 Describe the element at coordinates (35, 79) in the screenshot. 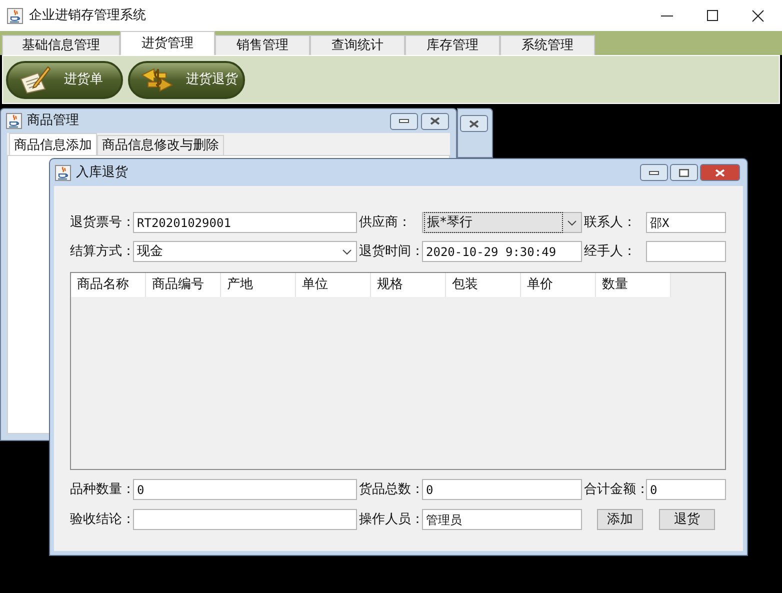

I see `paper-pencil-icon` at that location.